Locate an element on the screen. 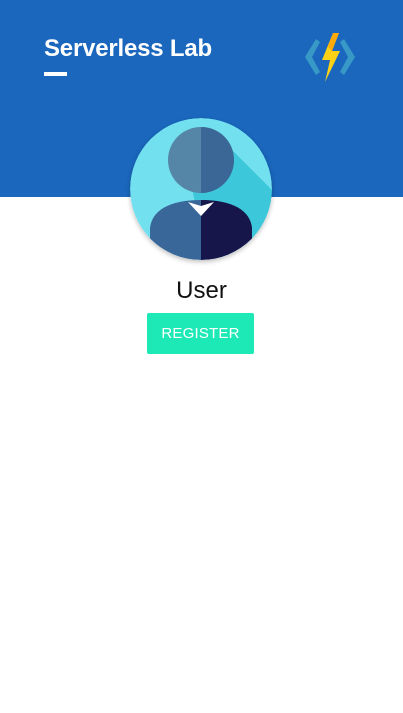 The image size is (403, 713). app-title: Serverless Lab is located at coordinates (128, 48).